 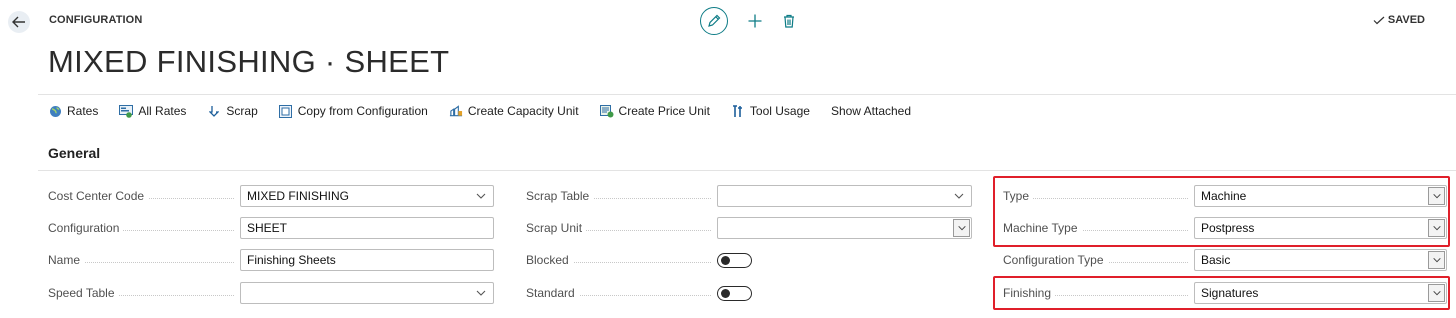 I want to click on configuration-type-label: Configuration Type, so click(x=1098, y=260).